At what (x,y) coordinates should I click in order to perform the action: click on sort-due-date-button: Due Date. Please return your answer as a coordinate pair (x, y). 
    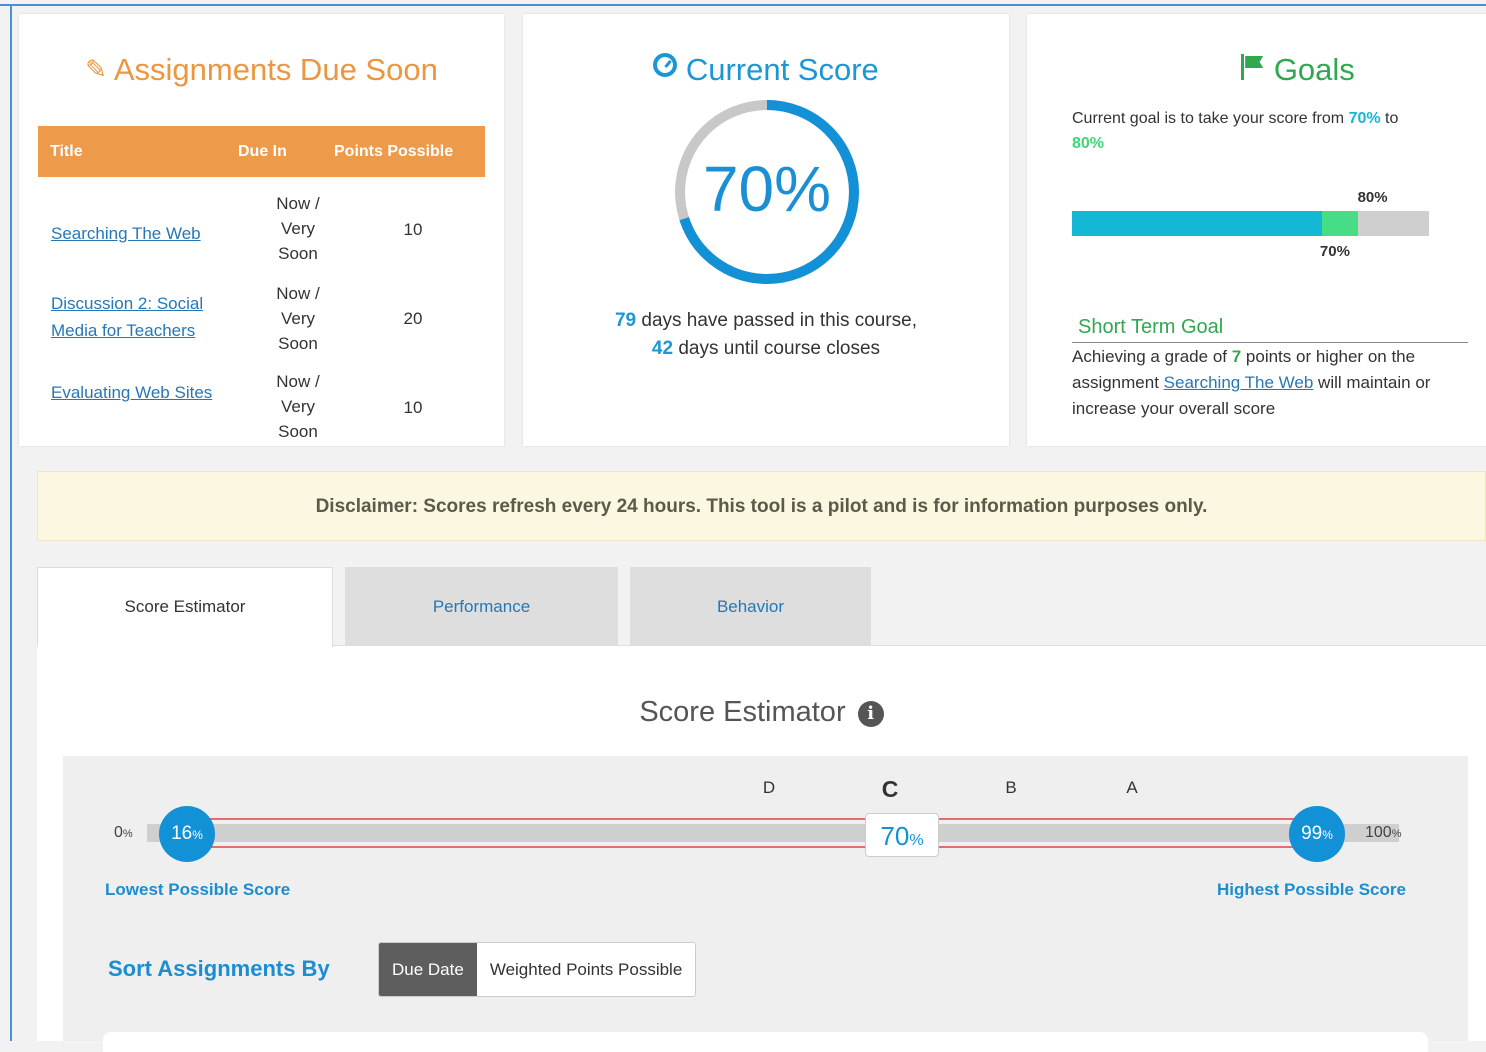
    Looking at the image, I should click on (428, 969).